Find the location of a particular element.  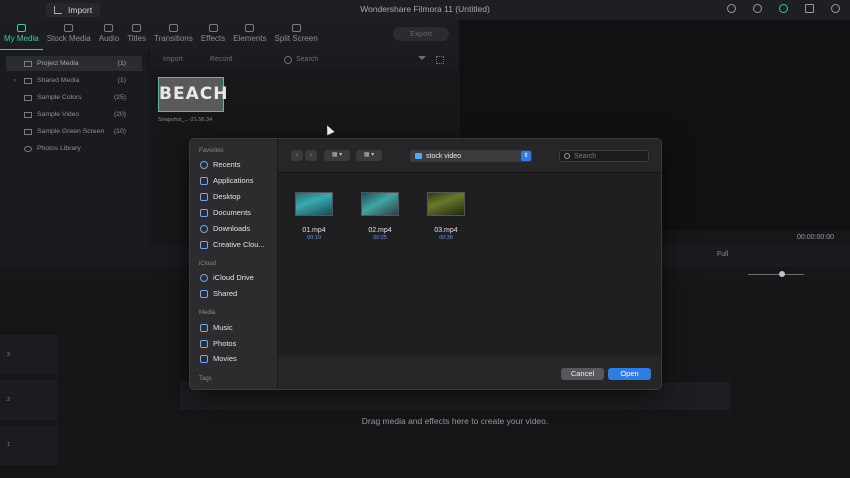

group-view-button: ▦ ▾ is located at coordinates (369, 155).